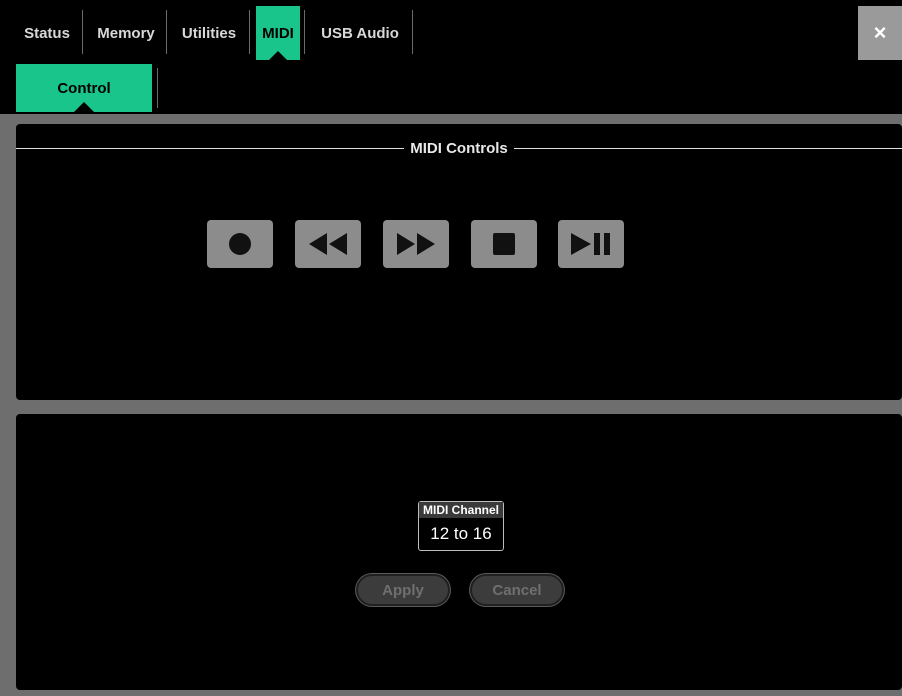  I want to click on midi-controls-title: MIDI Controls, so click(459, 148).